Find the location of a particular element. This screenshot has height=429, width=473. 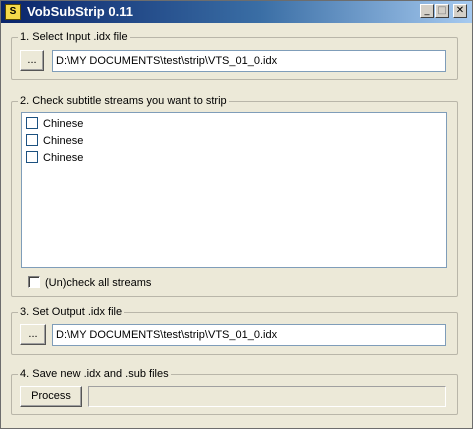

save-group: 4. Save new .idx and .sub files Process is located at coordinates (234, 391).